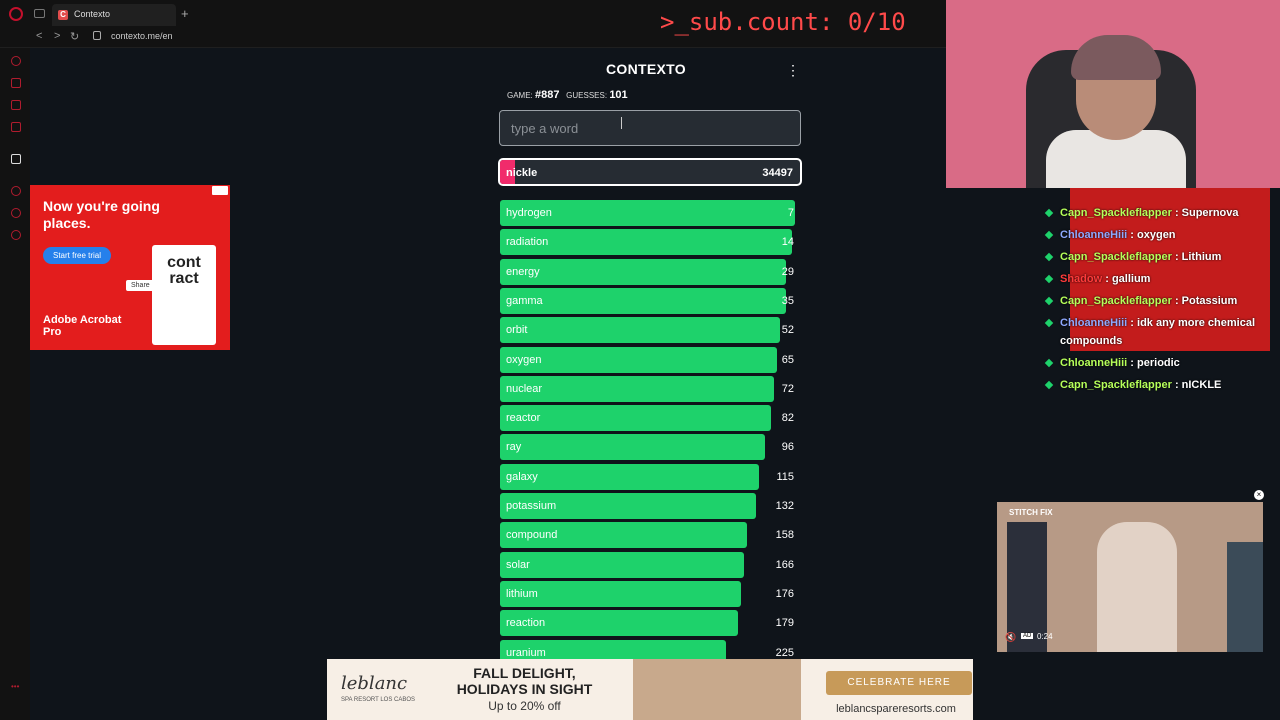  What do you see at coordinates (524, 681) in the screenshot?
I see `ad-headline: FALL DELIGHT, HOLIDAYS IN SIGHT` at bounding box center [524, 681].